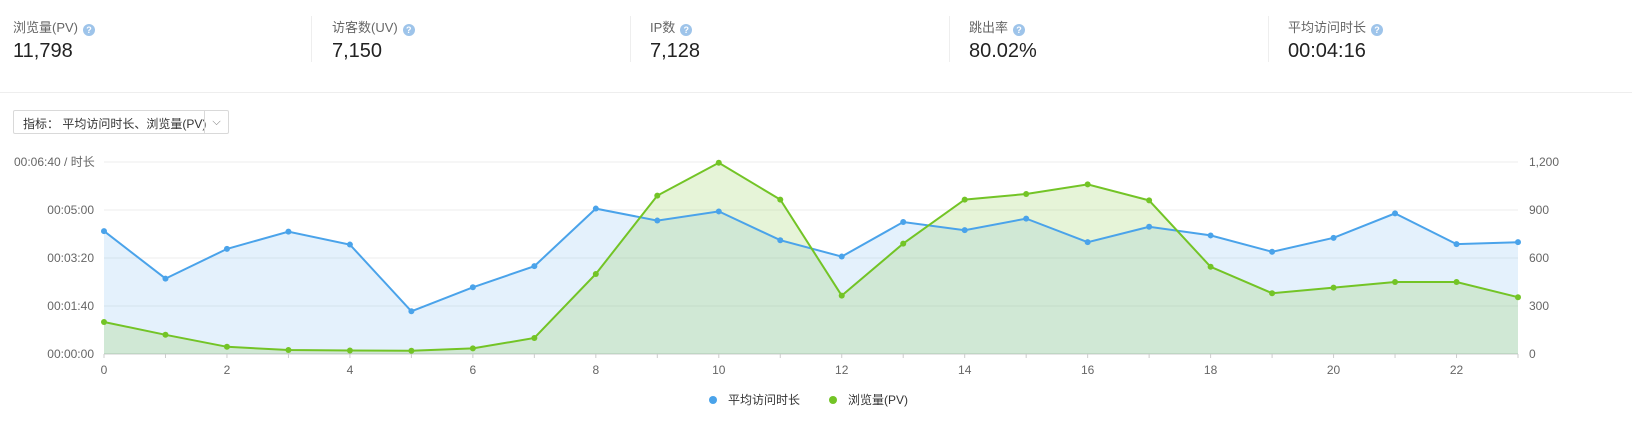 Image resolution: width=1632 pixels, height=437 pixels. What do you see at coordinates (43, 51) in the screenshot?
I see `stat-value: 11,798` at bounding box center [43, 51].